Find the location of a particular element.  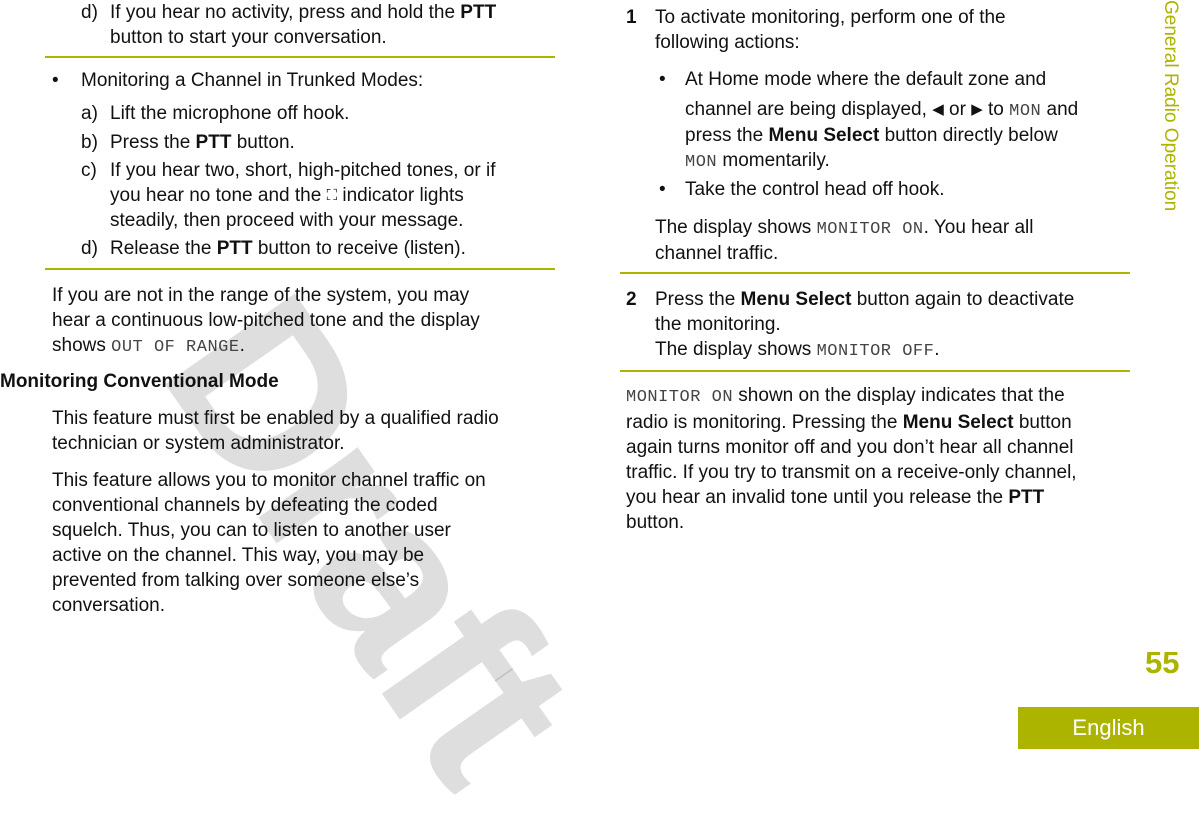

text-segment: and is located at coordinates (1060, 109).